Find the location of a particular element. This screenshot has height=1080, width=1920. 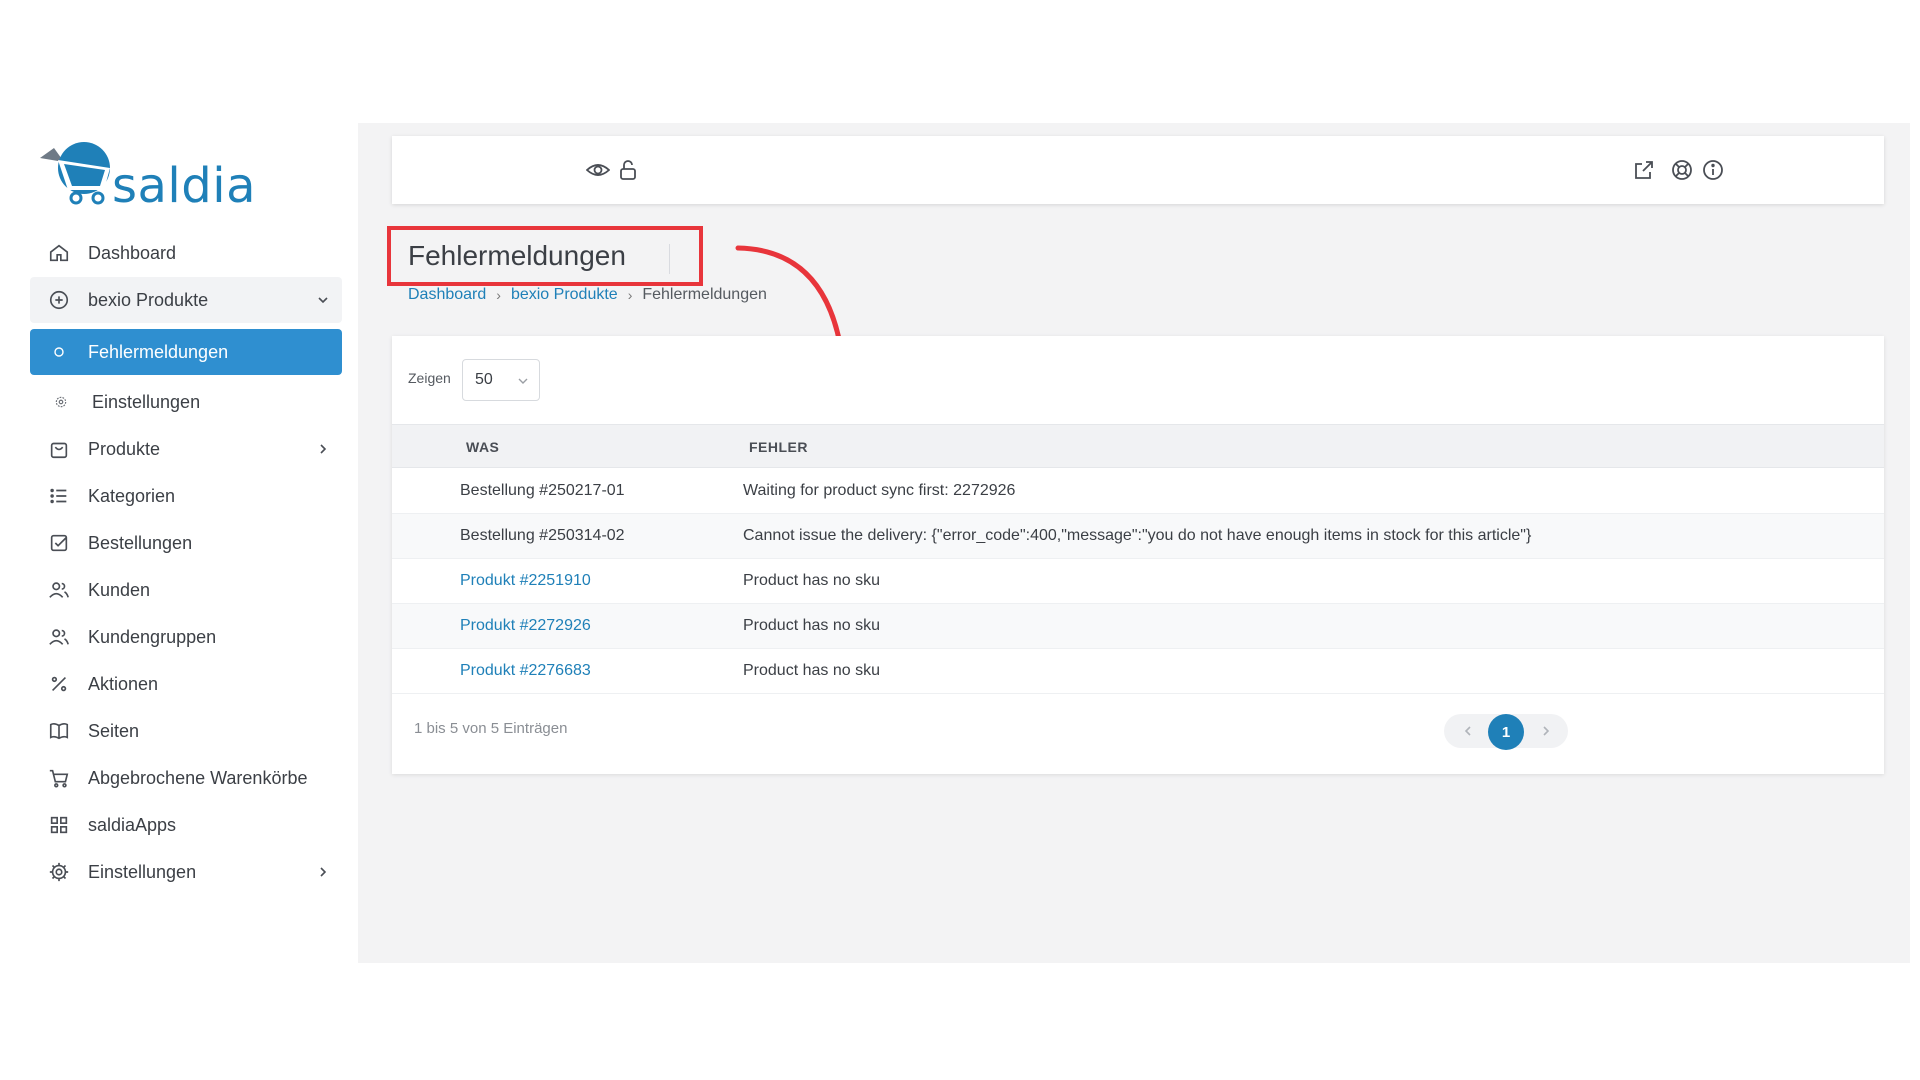

sidebar-item-abgebrochene-warenkoerbe: Abgebrochene Warenkörbe is located at coordinates (186, 778).